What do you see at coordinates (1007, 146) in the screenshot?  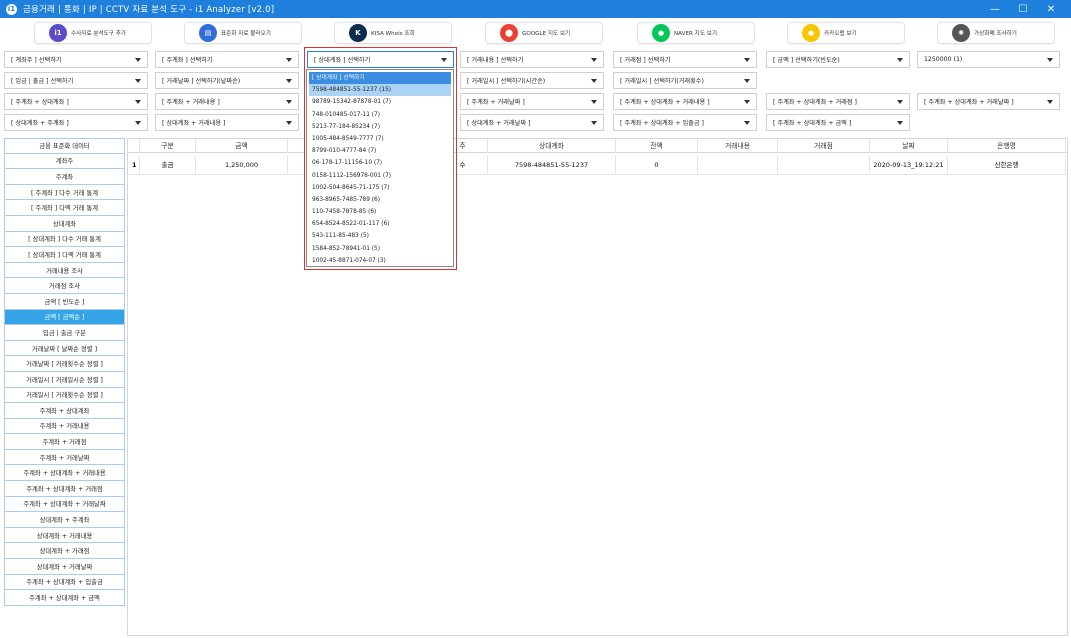 I see `column-header: 은행명` at bounding box center [1007, 146].